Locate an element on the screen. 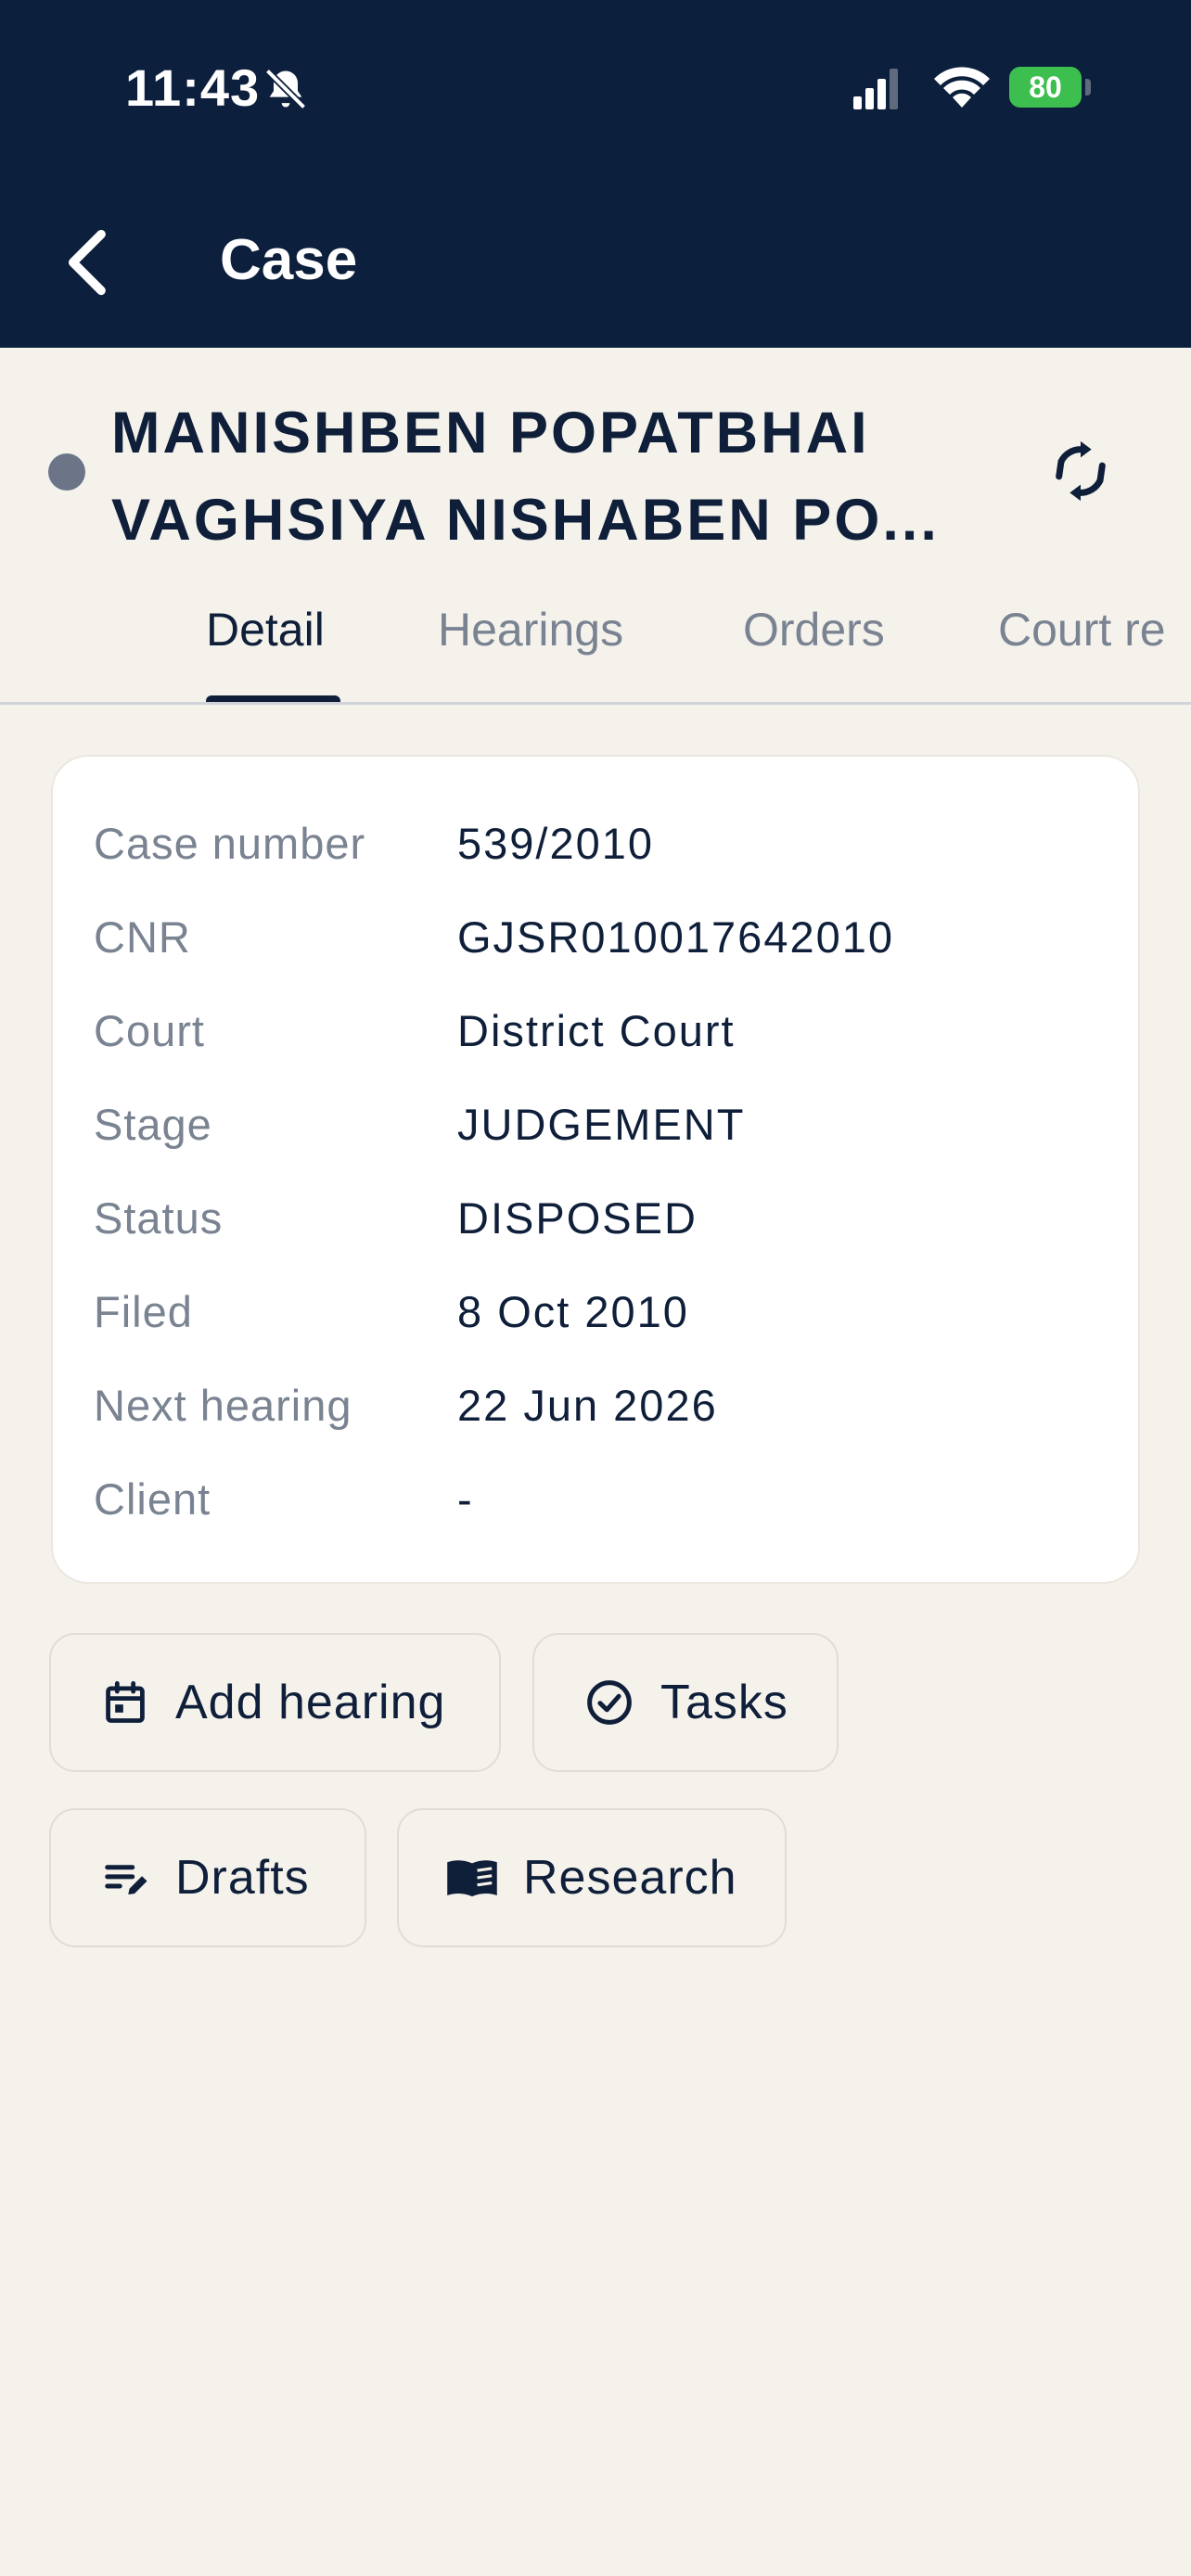 The width and height of the screenshot is (1191, 2576). detail-label: Court is located at coordinates (149, 1030).